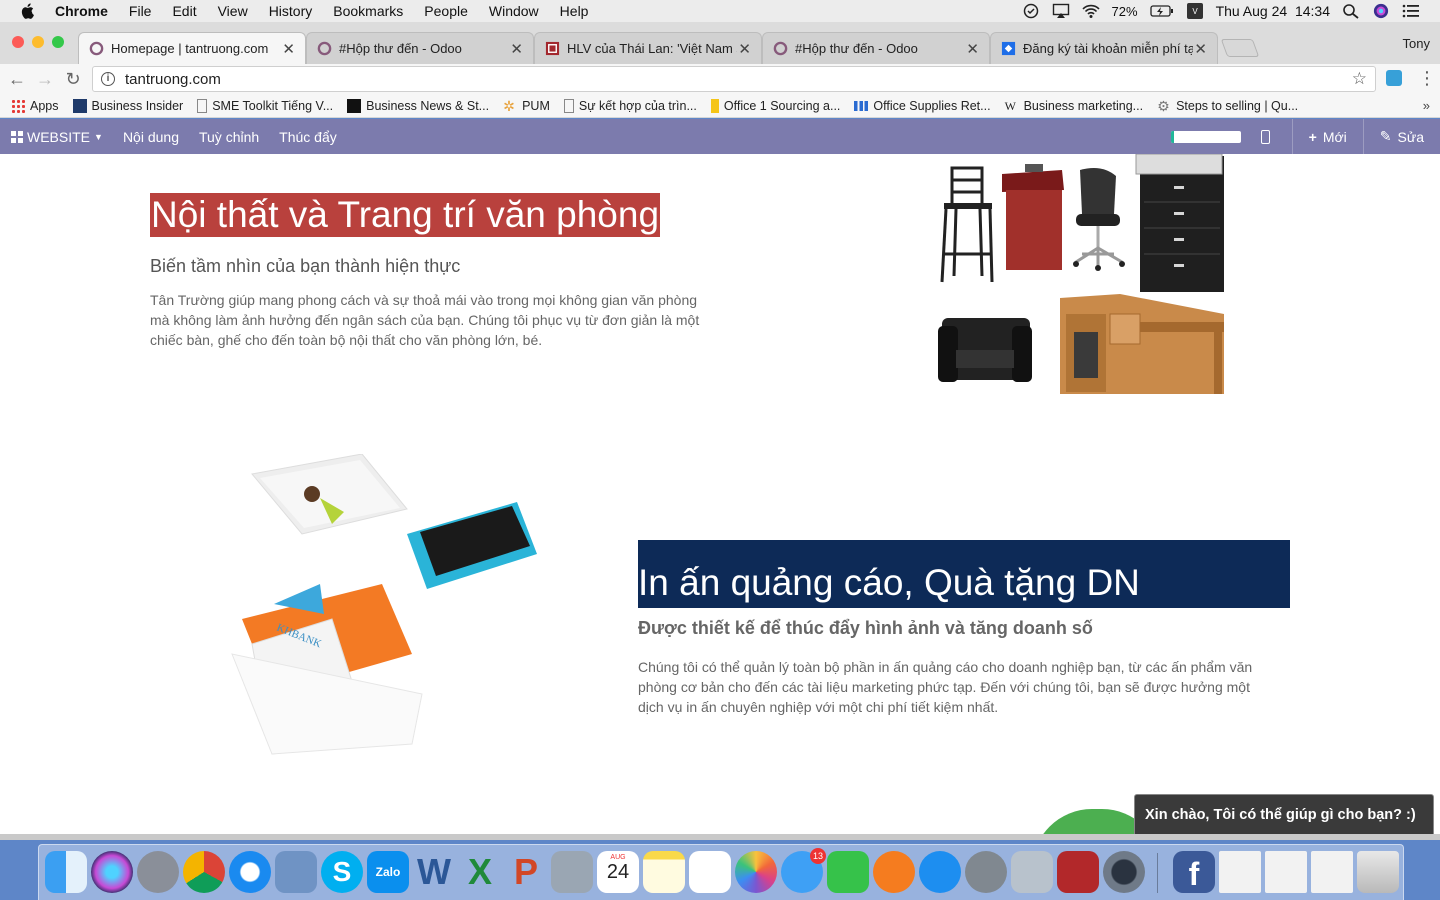  I want to click on tab-title: Đăng ký tài khoản miễn phí tại, so click(1108, 48).